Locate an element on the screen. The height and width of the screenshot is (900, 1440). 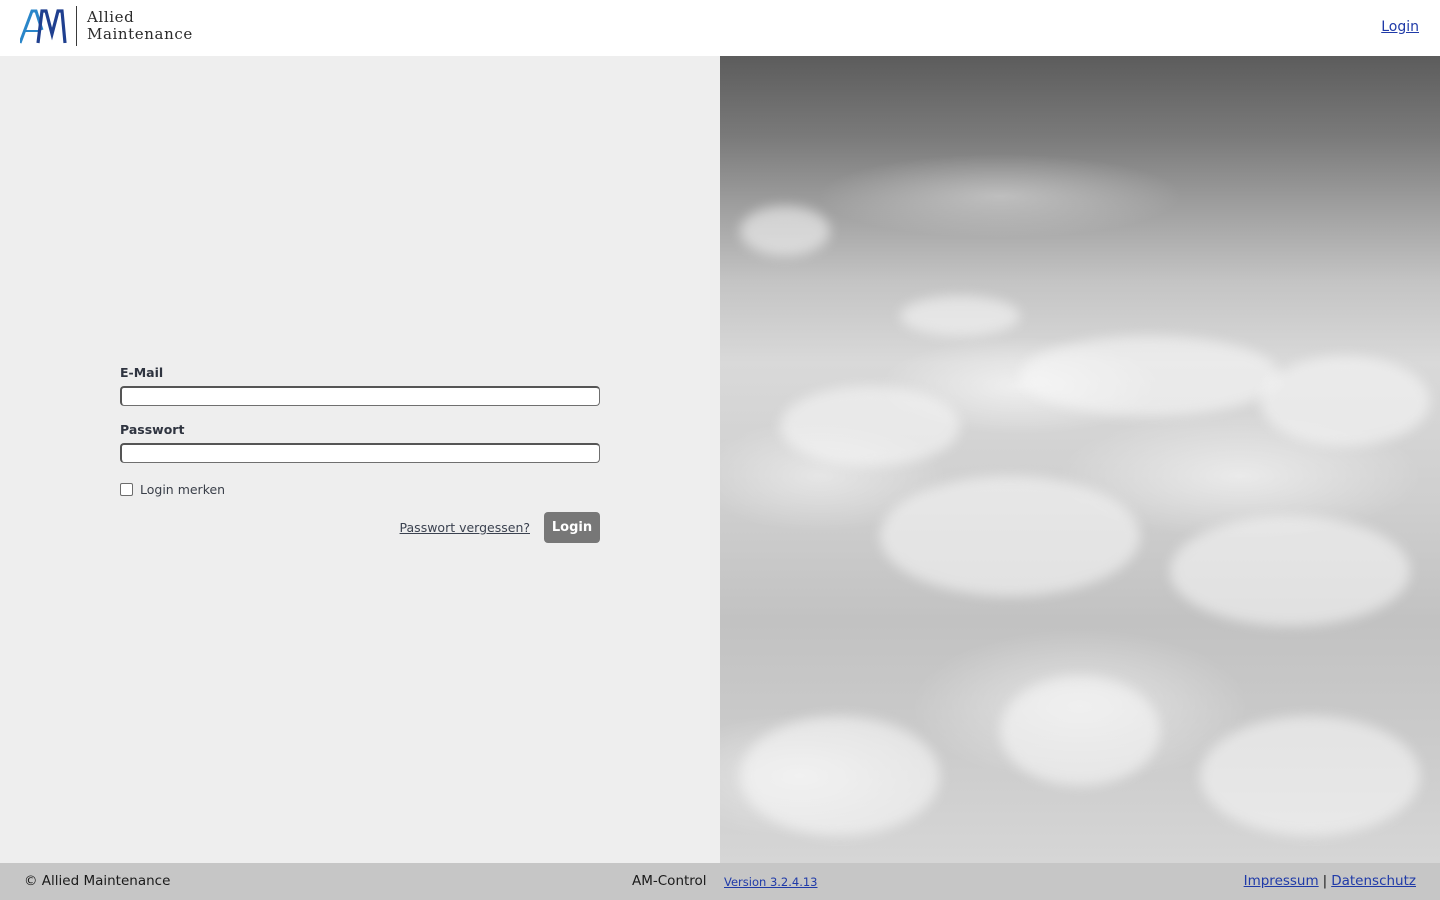
password-field is located at coordinates (360, 453).